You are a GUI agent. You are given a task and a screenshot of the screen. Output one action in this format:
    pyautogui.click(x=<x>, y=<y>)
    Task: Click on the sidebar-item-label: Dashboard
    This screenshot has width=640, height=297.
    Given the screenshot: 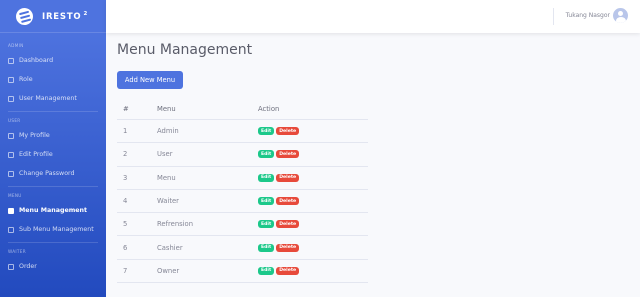 What is the action you would take?
    pyautogui.click(x=36, y=60)
    